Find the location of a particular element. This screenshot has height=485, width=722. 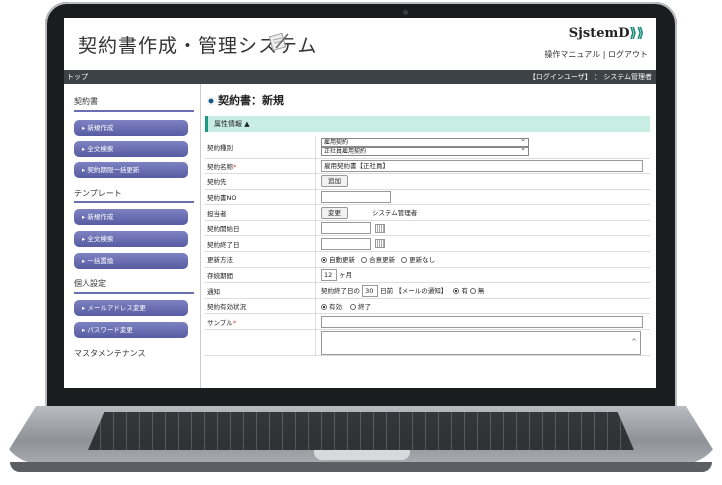

sidebar-section-master: マスタメンテナンス is located at coordinates (110, 353).